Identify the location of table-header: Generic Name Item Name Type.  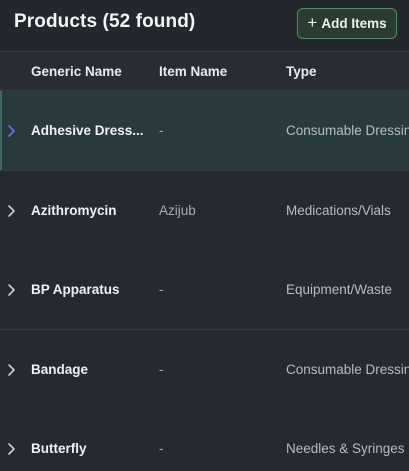
(204, 71).